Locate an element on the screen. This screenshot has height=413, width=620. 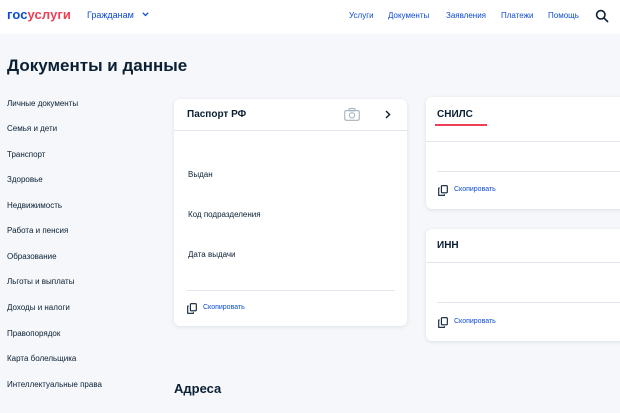
nav-link-documents: Документы is located at coordinates (408, 15).